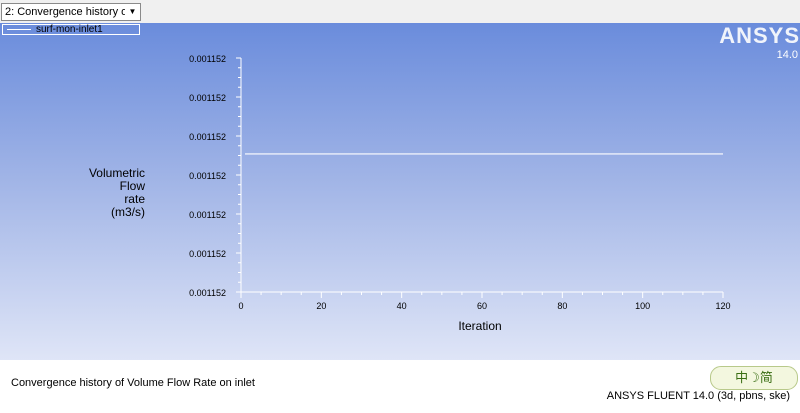 The image size is (800, 413). Describe the element at coordinates (642, 306) in the screenshot. I see `x-tick-label: 100` at that location.